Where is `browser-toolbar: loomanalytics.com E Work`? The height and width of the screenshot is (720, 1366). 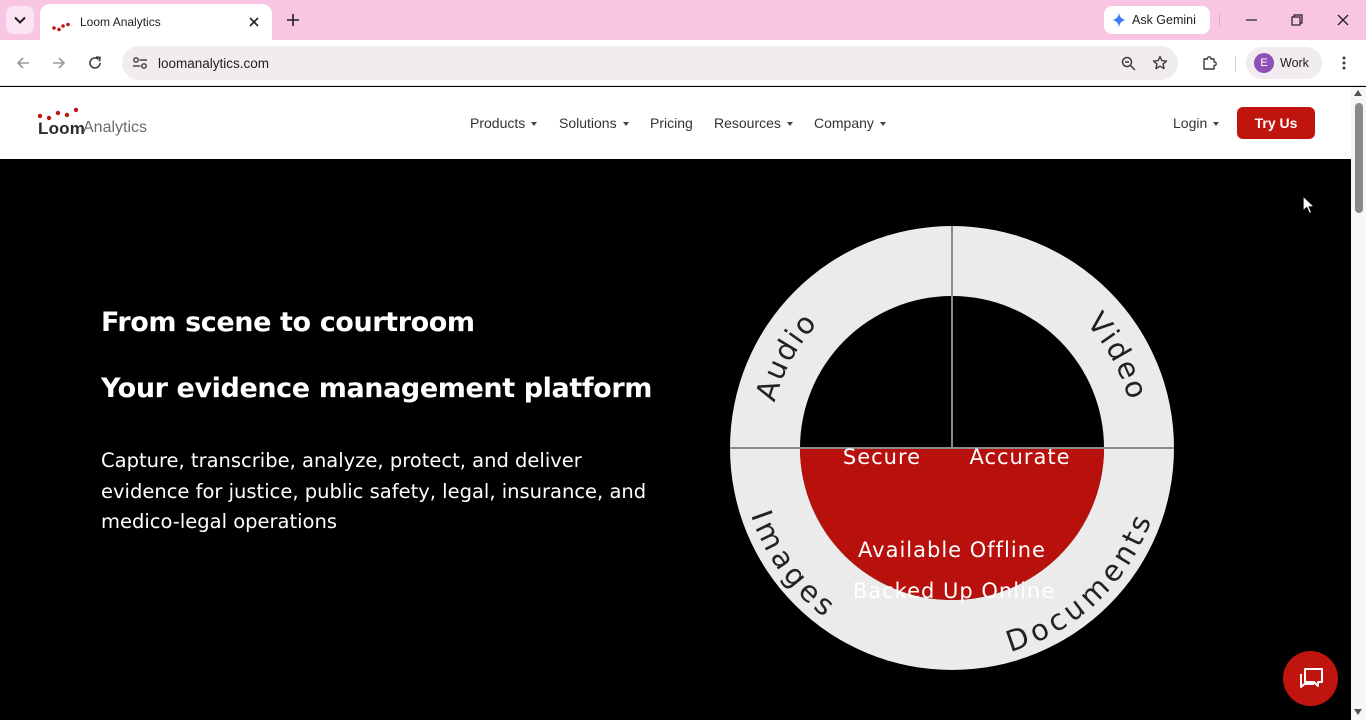 browser-toolbar: loomanalytics.com E Work is located at coordinates (683, 63).